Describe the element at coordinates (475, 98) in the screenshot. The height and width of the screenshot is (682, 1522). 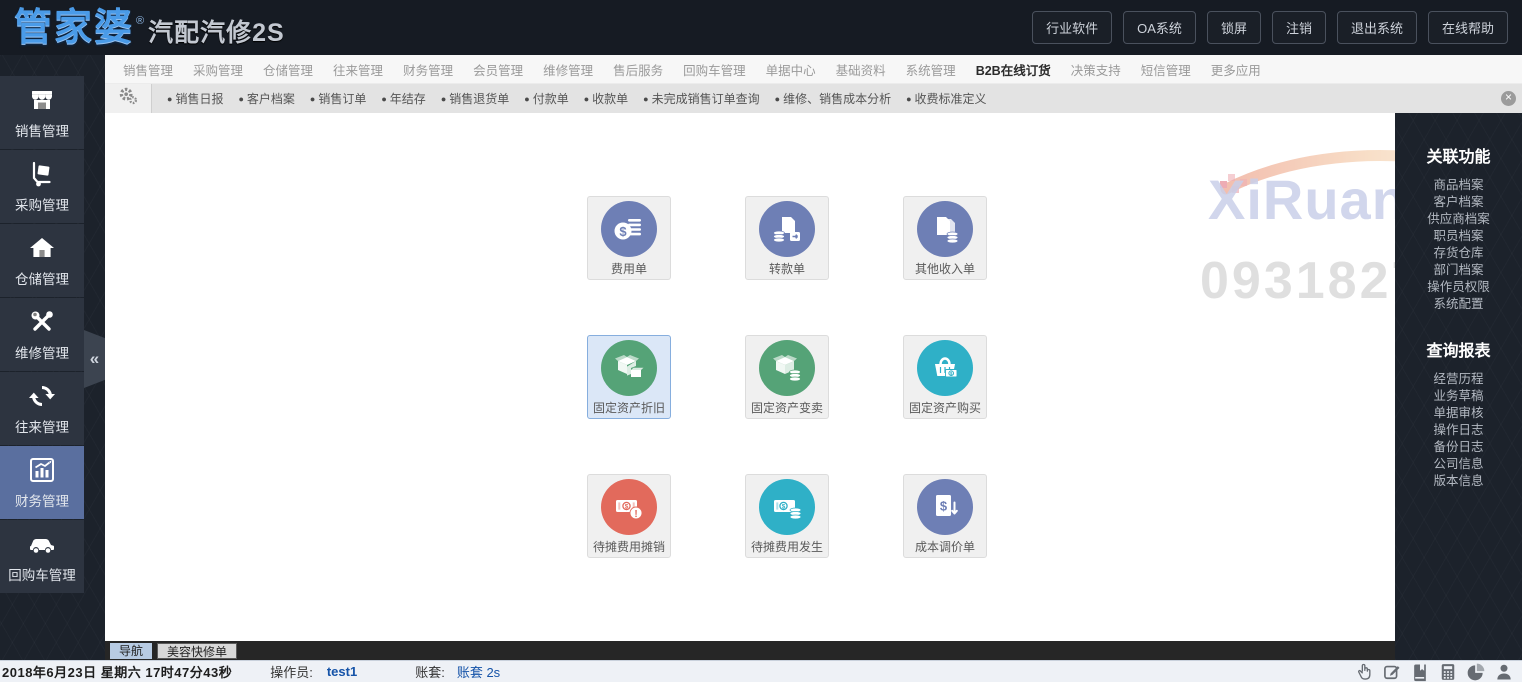
I see `shortcut-item: ● 销售退货单` at that location.